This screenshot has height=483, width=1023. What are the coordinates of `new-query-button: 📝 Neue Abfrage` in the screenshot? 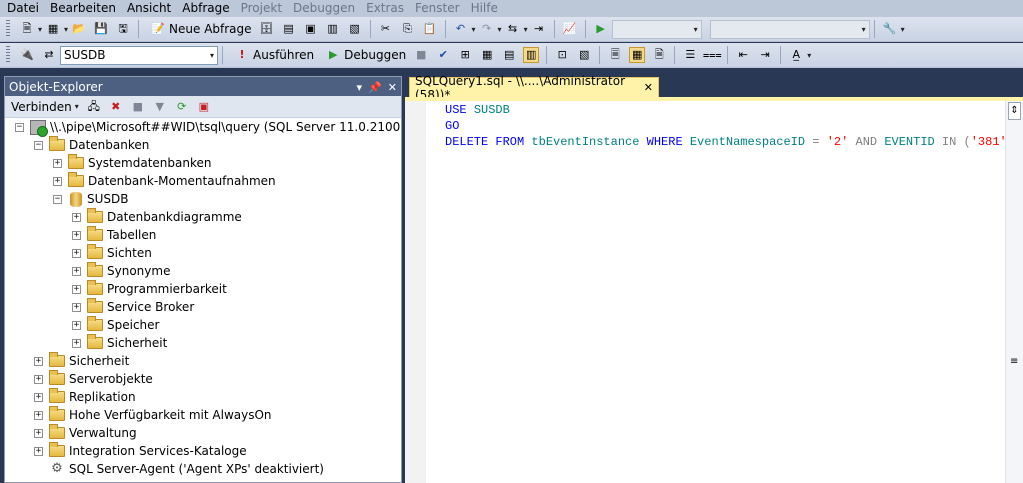 It's located at (199, 29).